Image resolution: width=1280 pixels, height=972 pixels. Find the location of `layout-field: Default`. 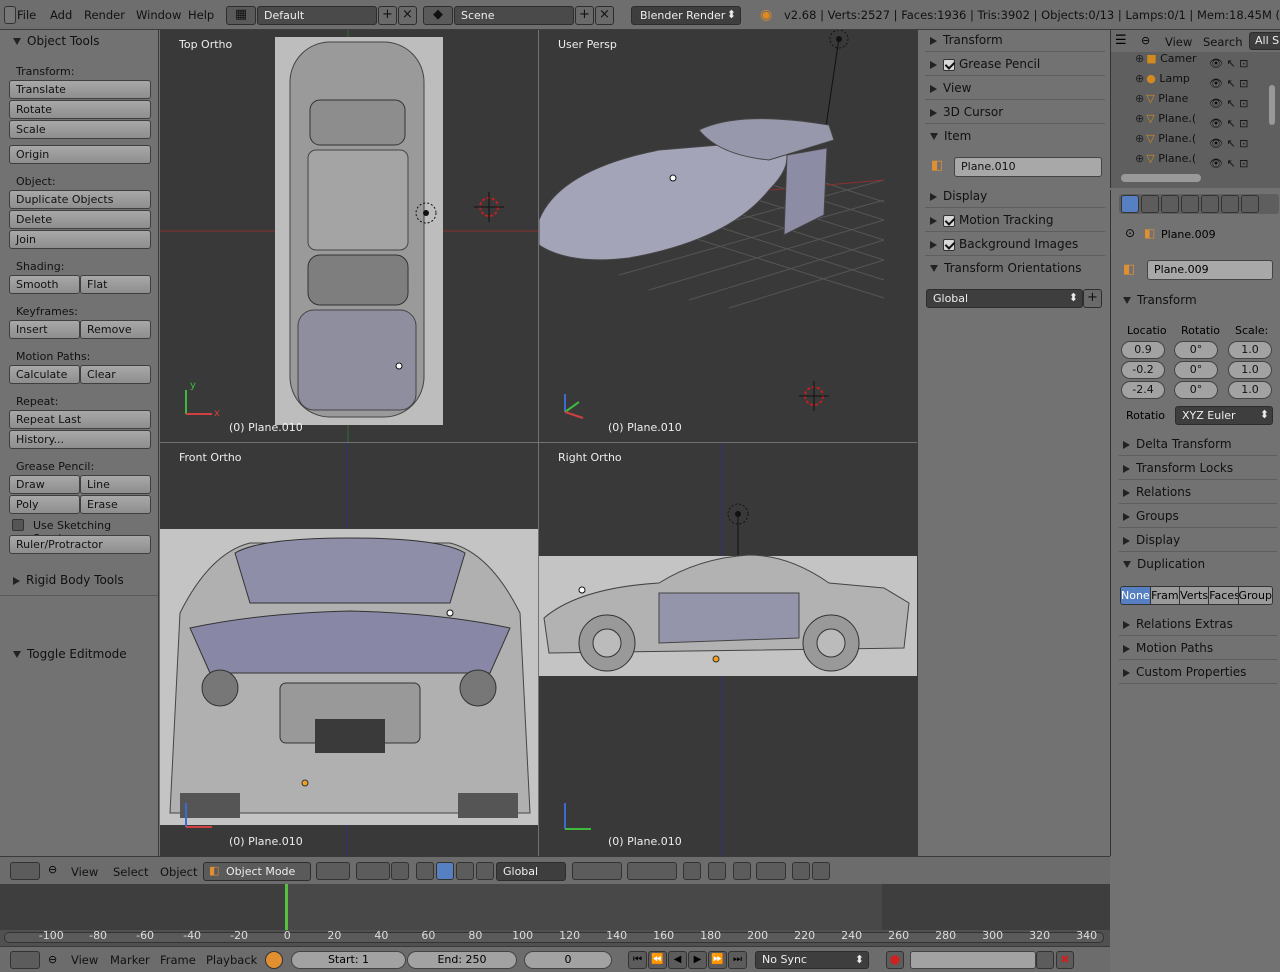

layout-field: Default is located at coordinates (317, 15).